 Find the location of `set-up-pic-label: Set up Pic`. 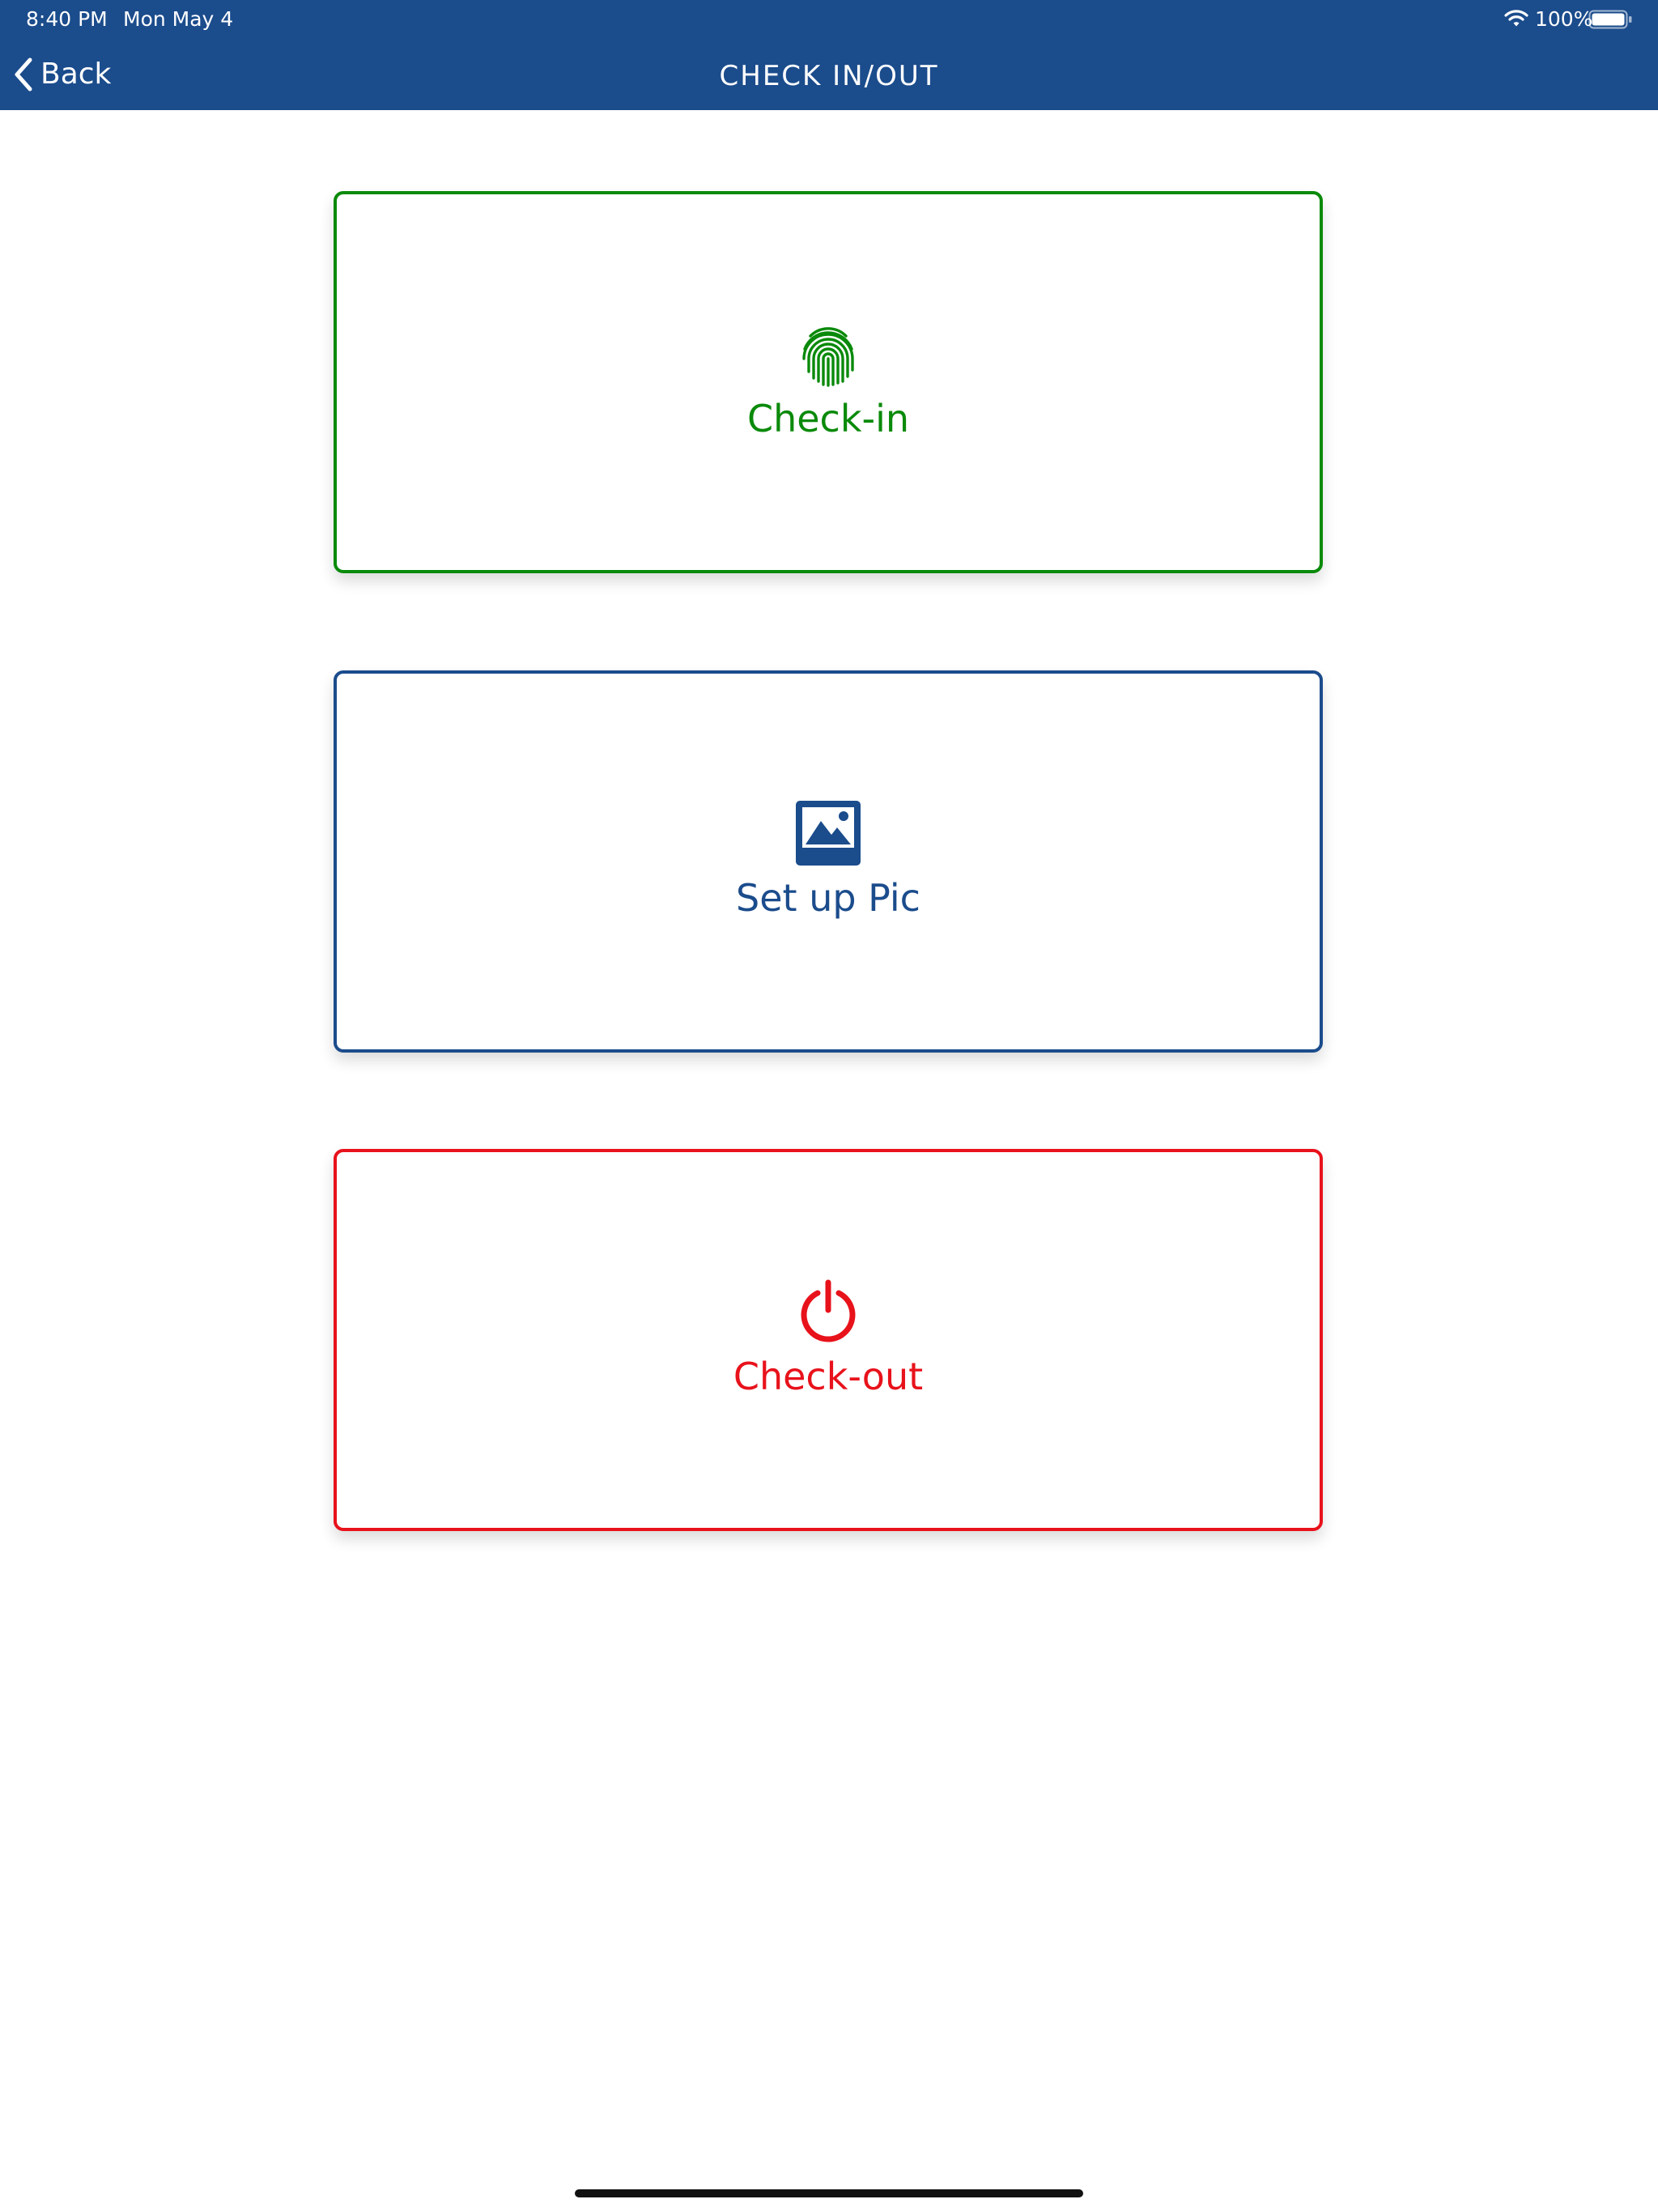

set-up-pic-label: Set up Pic is located at coordinates (828, 898).